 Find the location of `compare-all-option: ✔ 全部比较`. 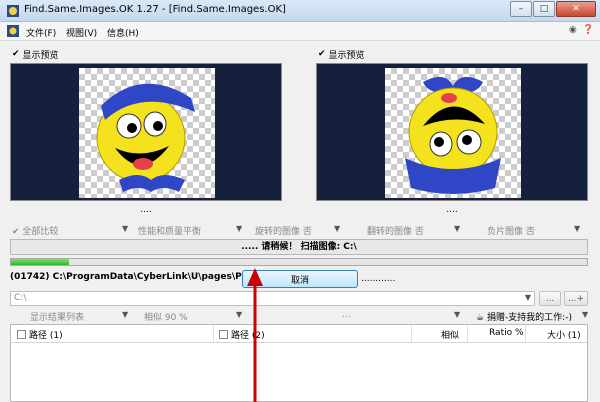

compare-all-option: ✔ 全部比较 is located at coordinates (35, 230).